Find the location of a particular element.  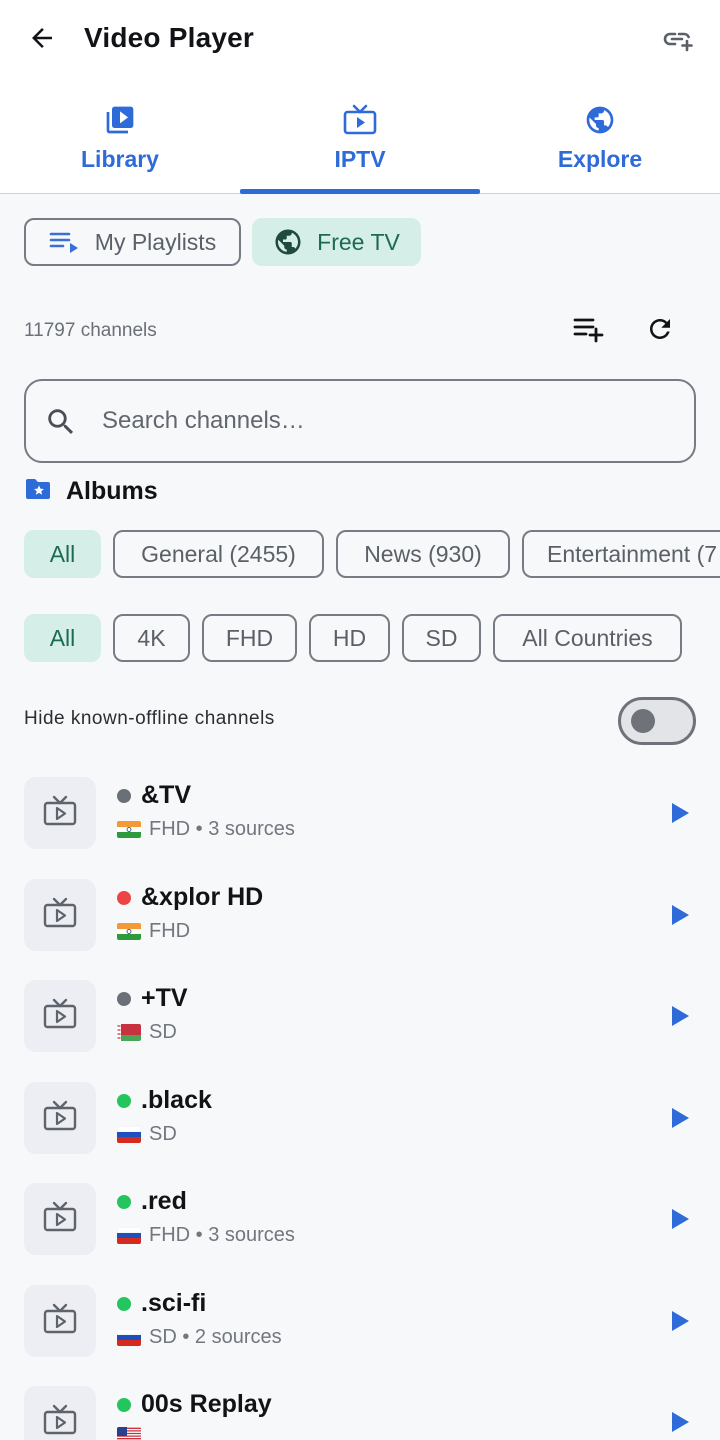

albums-header: Albums is located at coordinates (91, 491).